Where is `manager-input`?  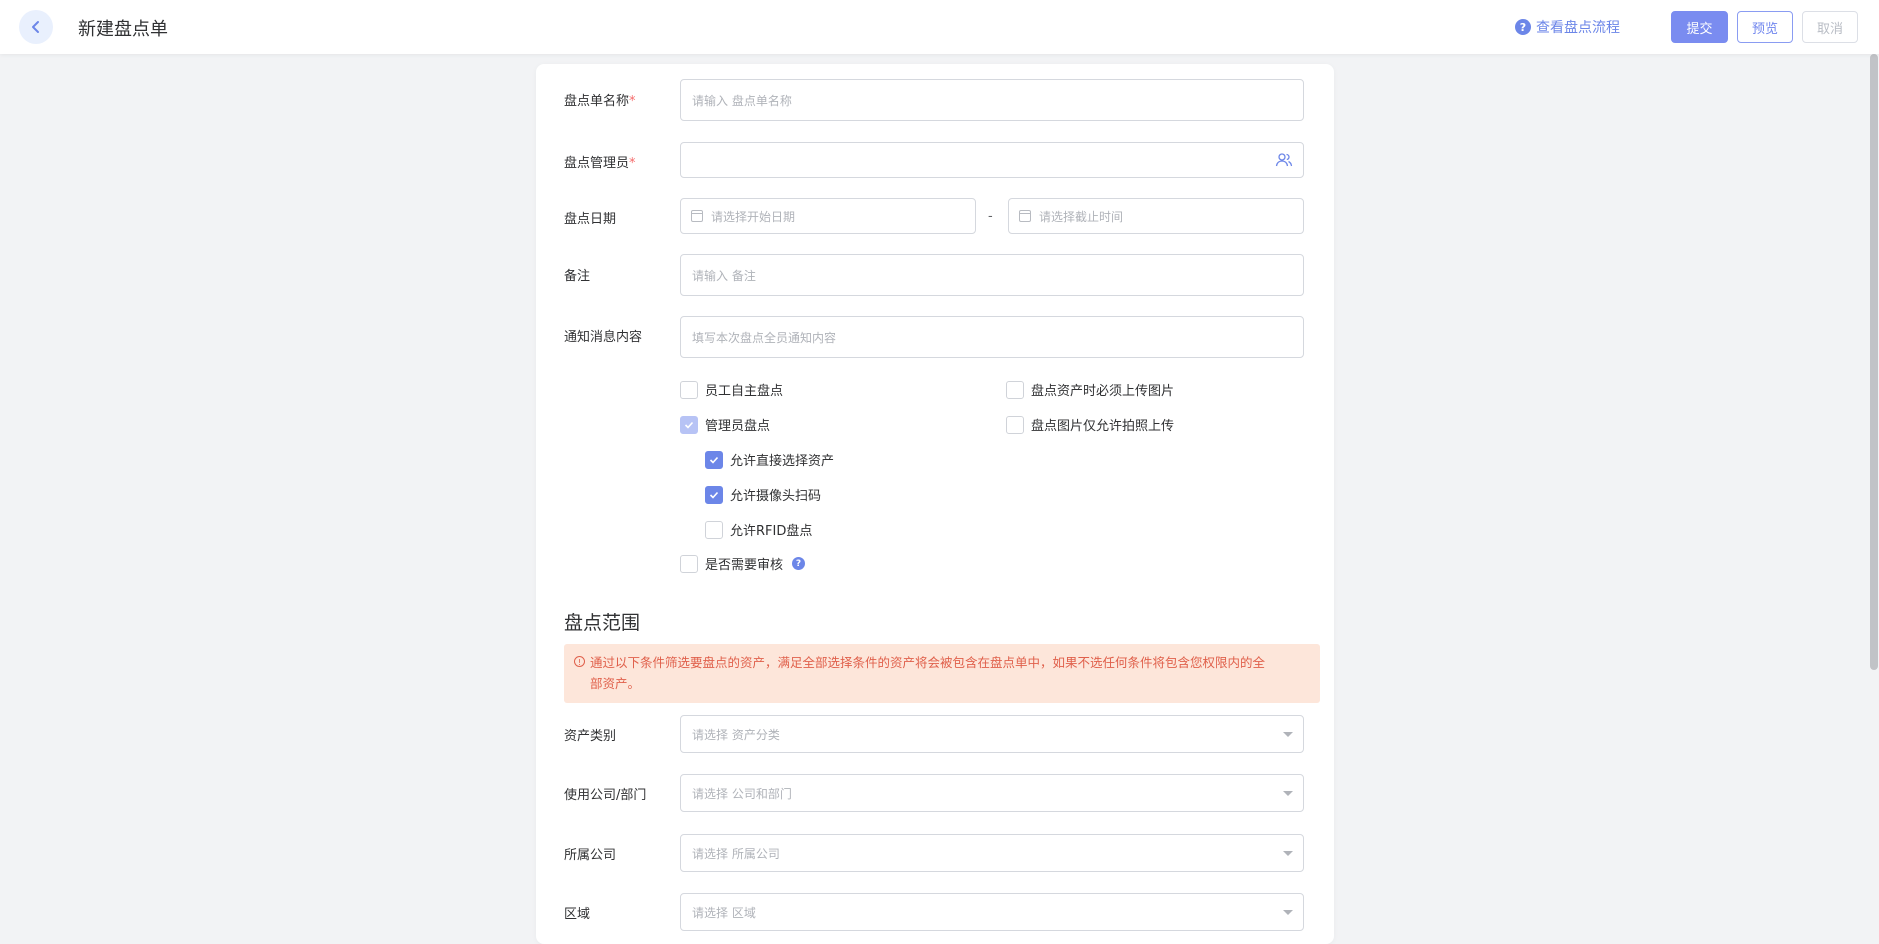 manager-input is located at coordinates (992, 160).